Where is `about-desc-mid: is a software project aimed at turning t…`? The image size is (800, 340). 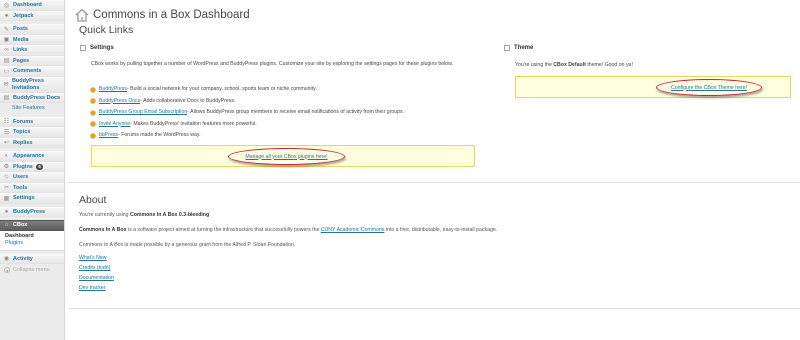 about-desc-mid: is a software project aimed at turning t… is located at coordinates (223, 230).